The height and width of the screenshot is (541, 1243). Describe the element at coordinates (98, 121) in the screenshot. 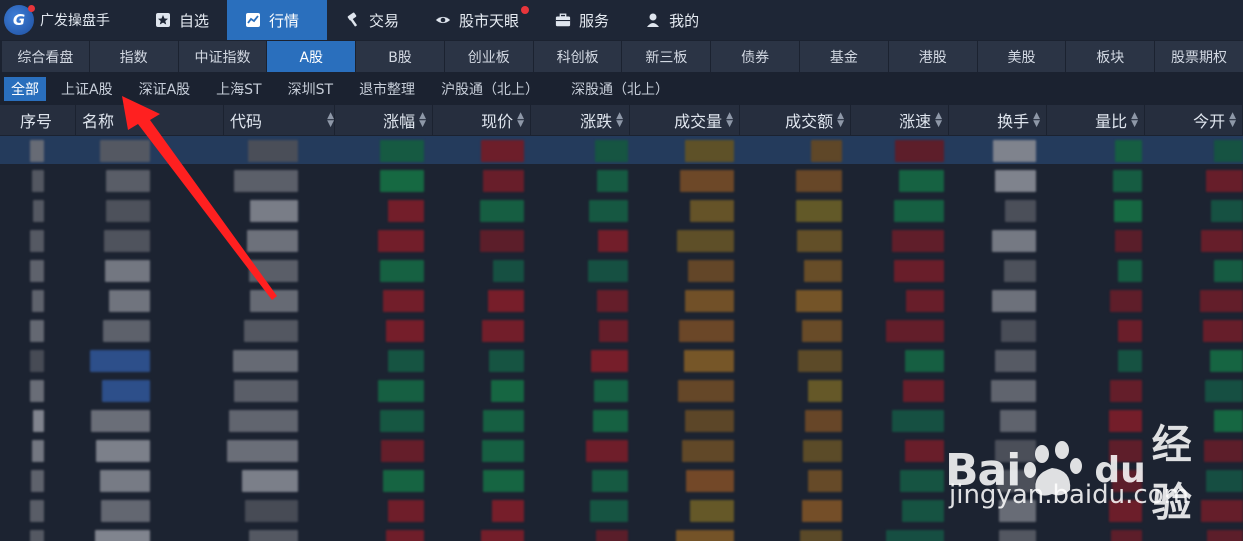

I see `column-label: 名称` at that location.